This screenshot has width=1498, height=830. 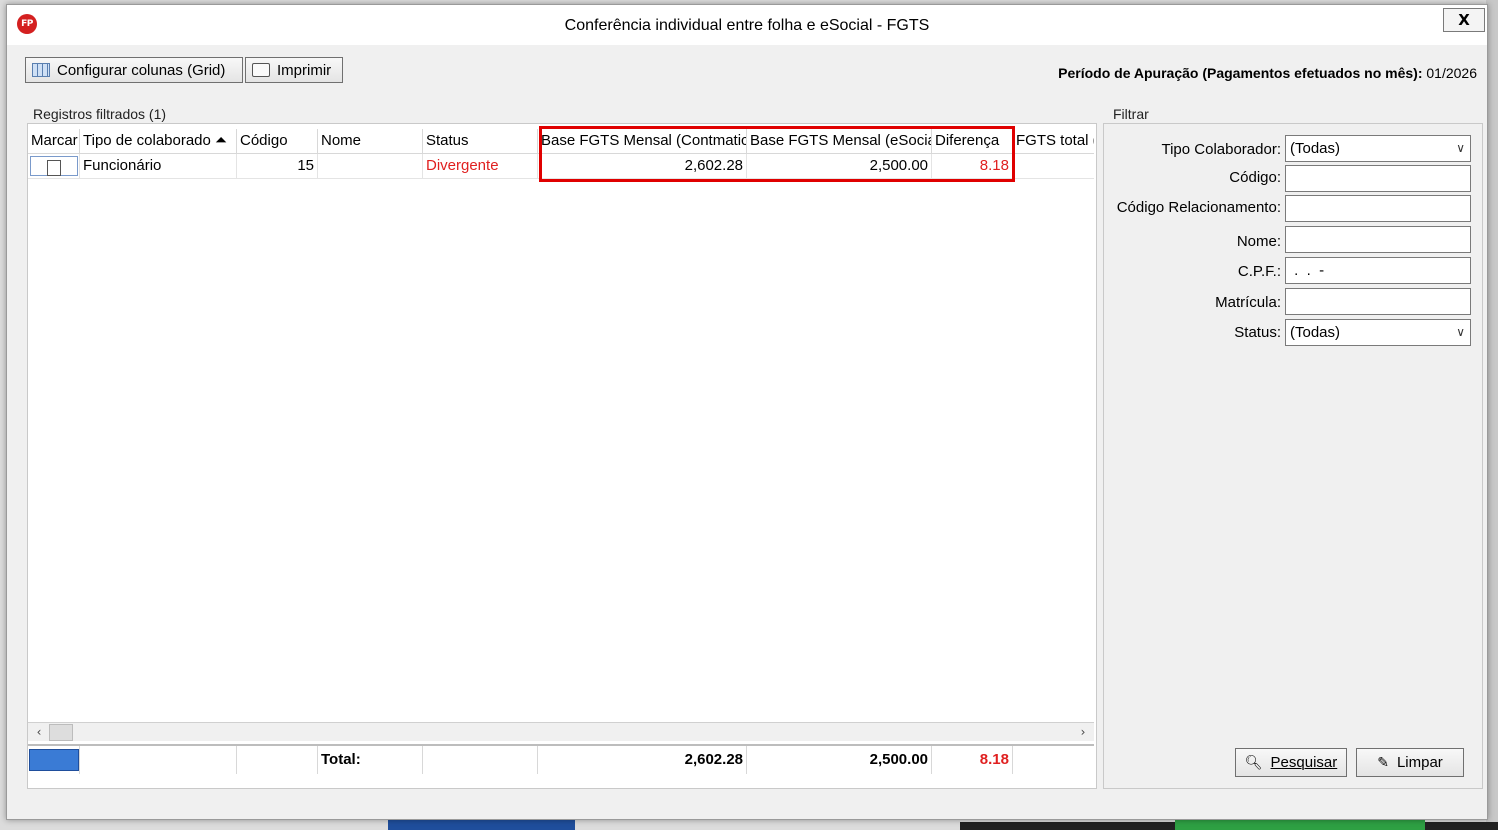 I want to click on codigo-relacionamento-input, so click(x=1378, y=208).